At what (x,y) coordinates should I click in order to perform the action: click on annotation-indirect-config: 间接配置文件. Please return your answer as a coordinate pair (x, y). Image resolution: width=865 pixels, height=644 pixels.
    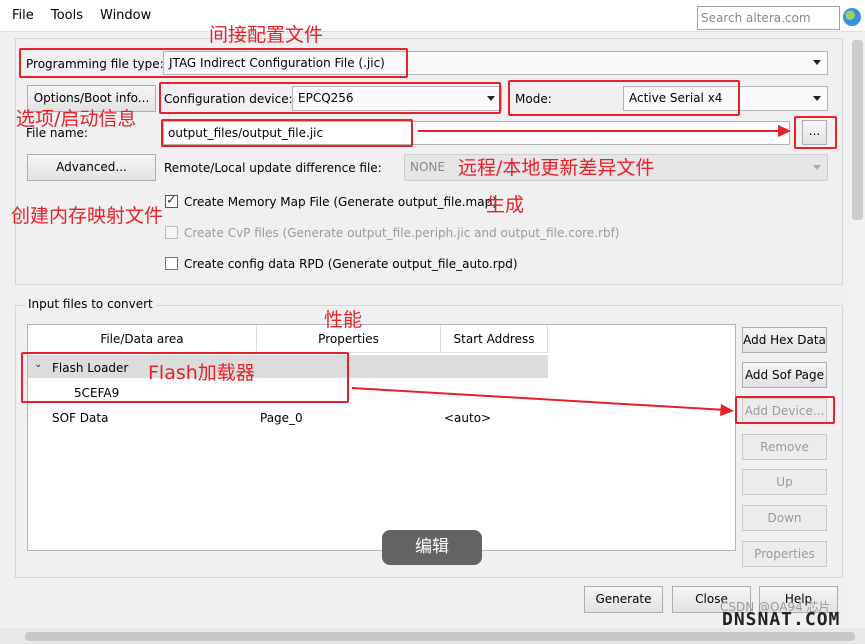
    Looking at the image, I should click on (266, 35).